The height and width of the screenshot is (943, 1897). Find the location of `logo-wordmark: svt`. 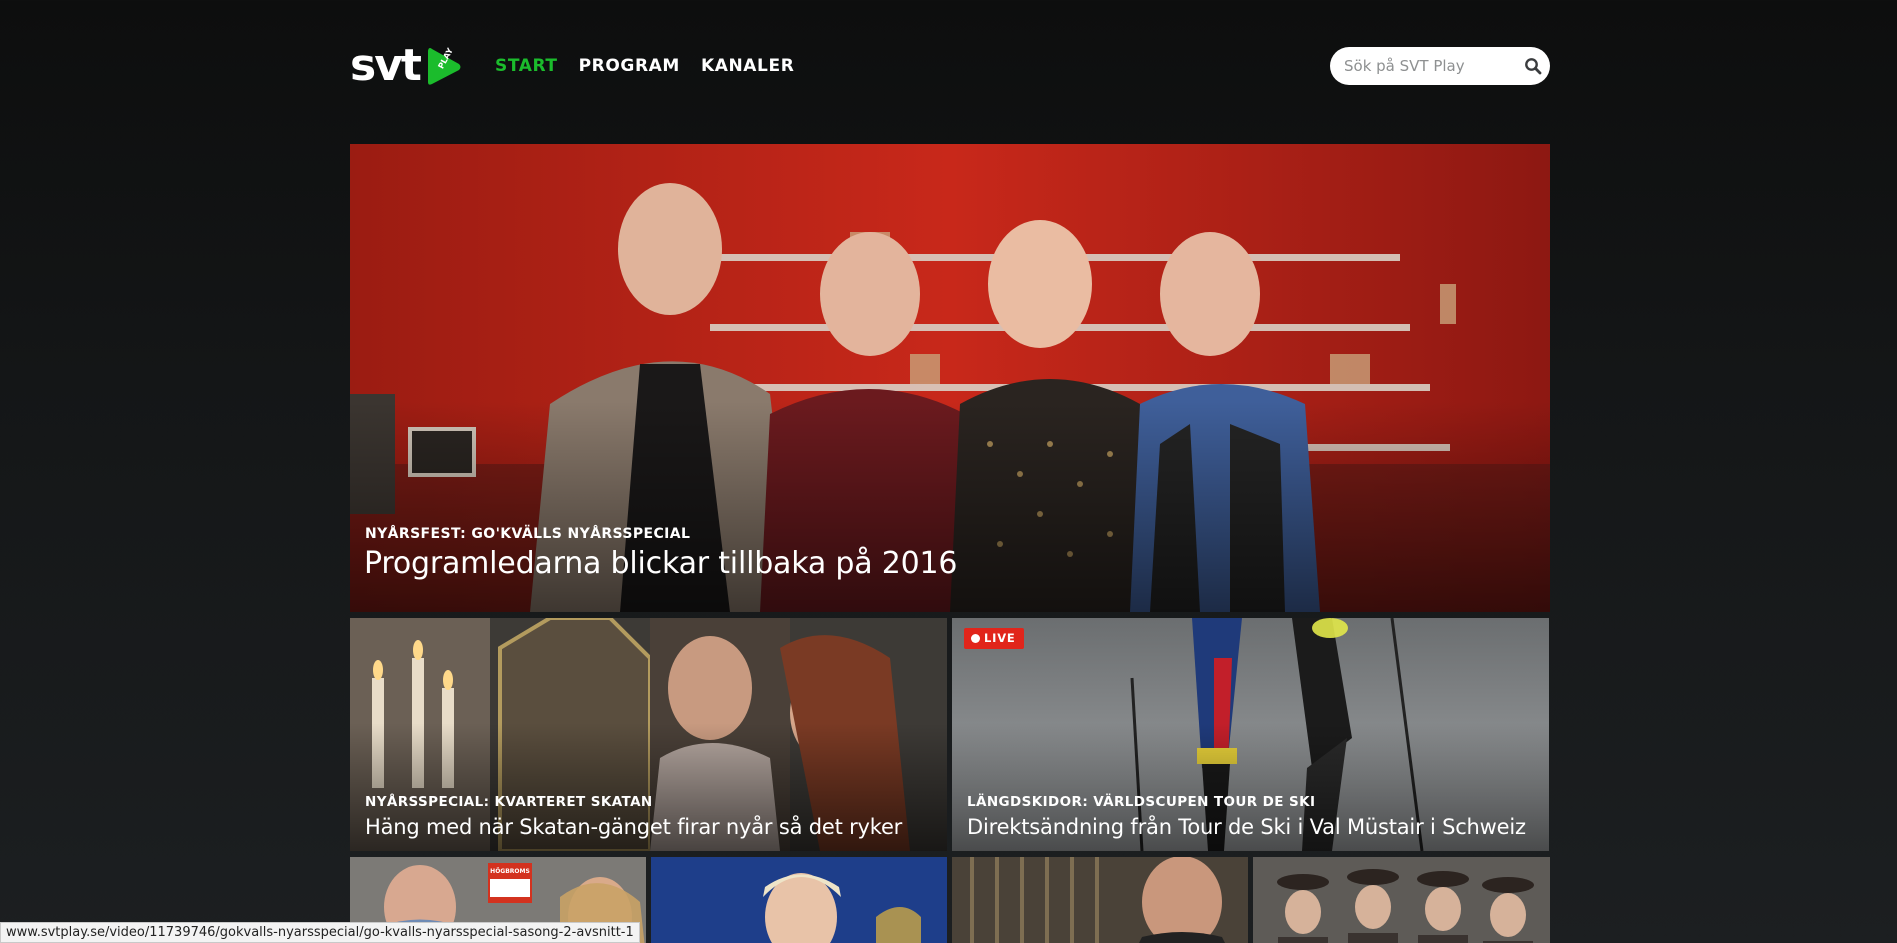

logo-wordmark: svt is located at coordinates (386, 65).